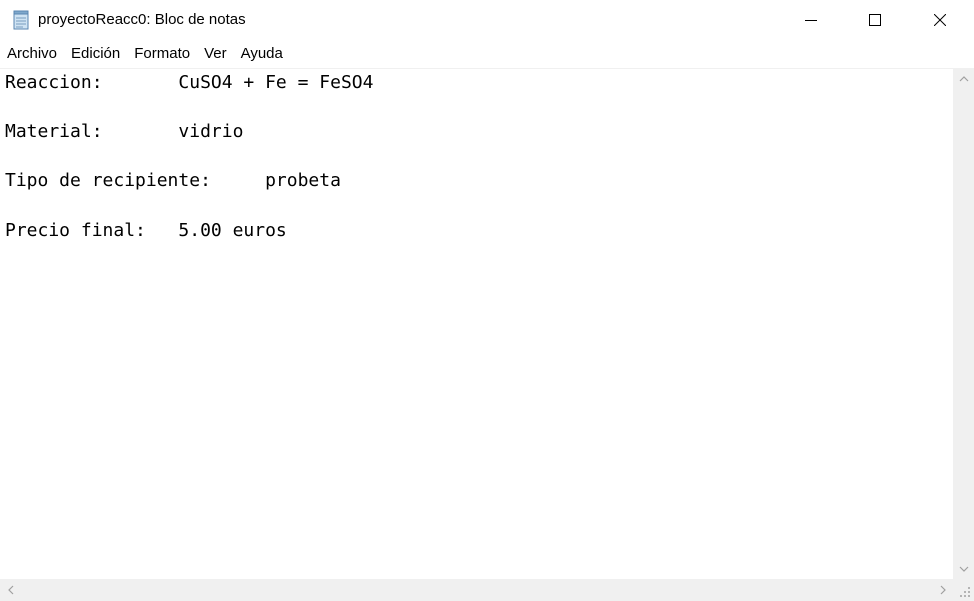 The width and height of the screenshot is (974, 601). What do you see at coordinates (162, 54) in the screenshot?
I see `menu-formato: Formato` at bounding box center [162, 54].